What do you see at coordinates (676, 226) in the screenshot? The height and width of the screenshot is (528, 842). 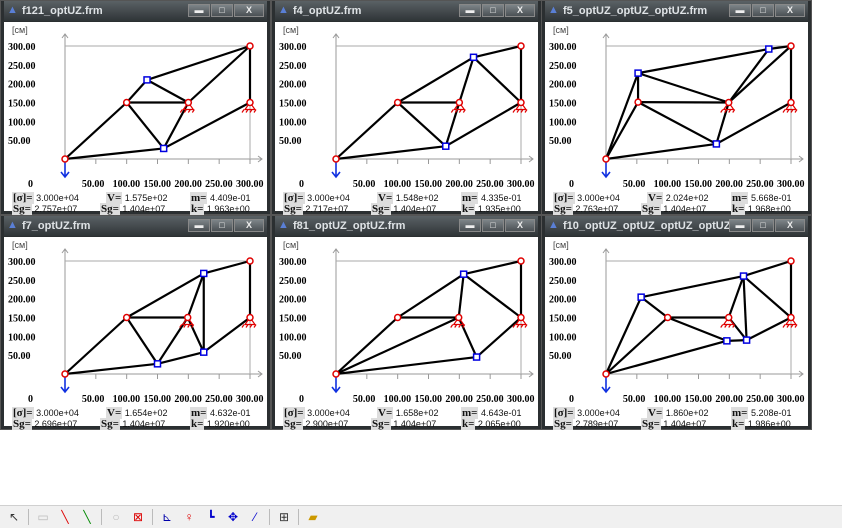 I see `title-bar: ▲ f10_optUZ_optUZ_optUZ_optUZ.frm ▬ □ X` at bounding box center [676, 226].